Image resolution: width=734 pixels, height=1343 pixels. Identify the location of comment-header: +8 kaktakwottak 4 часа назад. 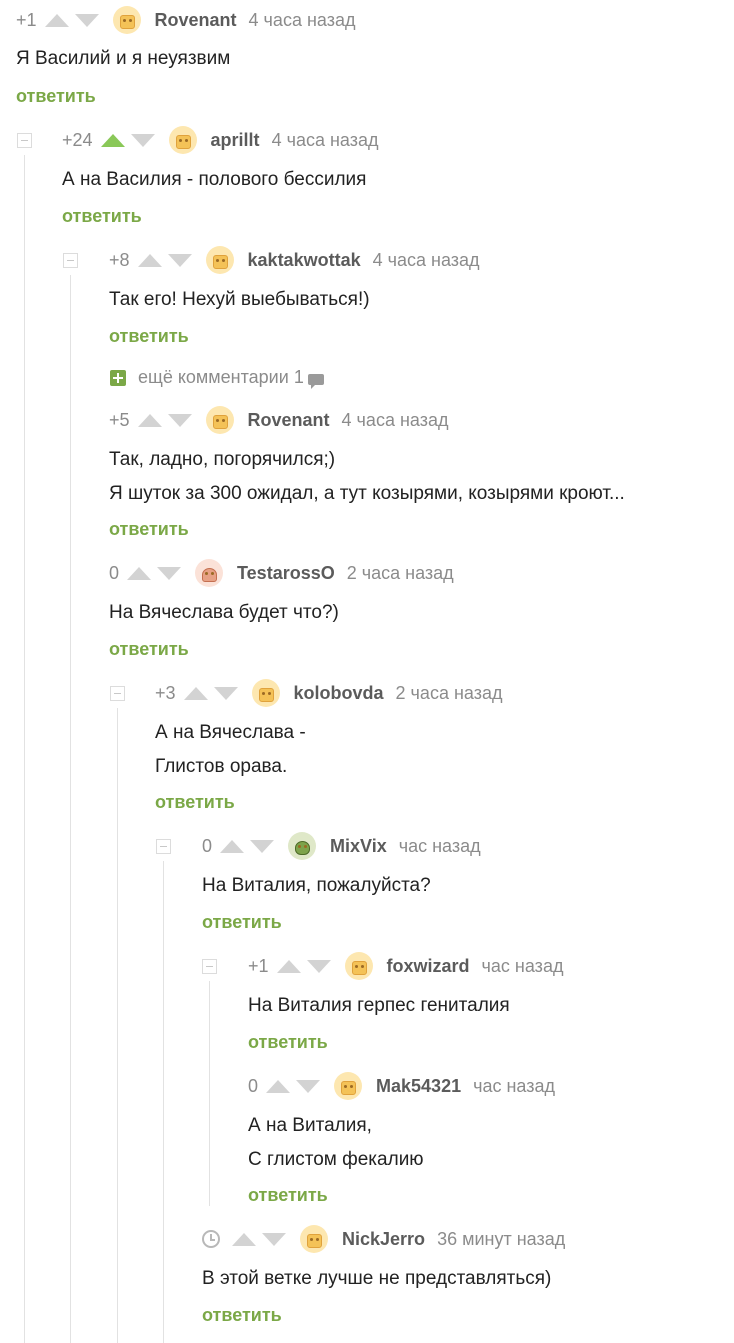
(294, 260).